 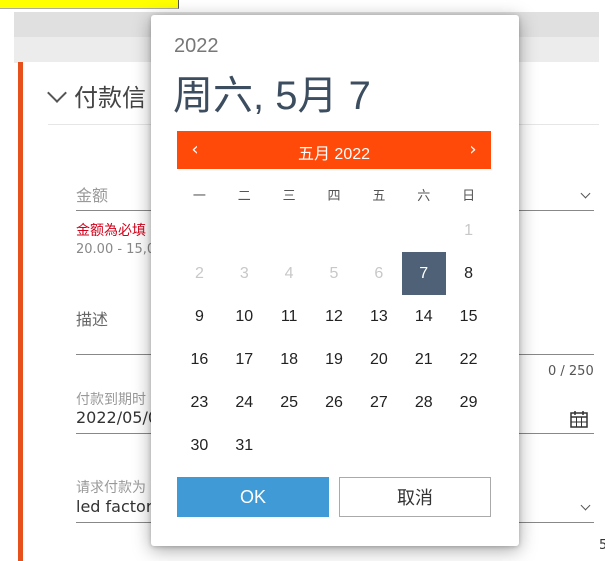 I want to click on weekday-label: 六, so click(x=424, y=196).